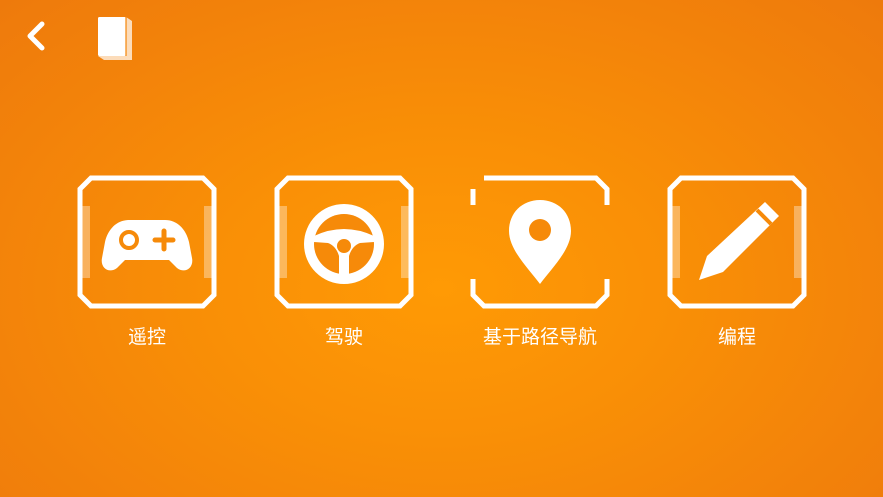  Describe the element at coordinates (540, 242) in the screenshot. I see `map-pin-icon` at that location.